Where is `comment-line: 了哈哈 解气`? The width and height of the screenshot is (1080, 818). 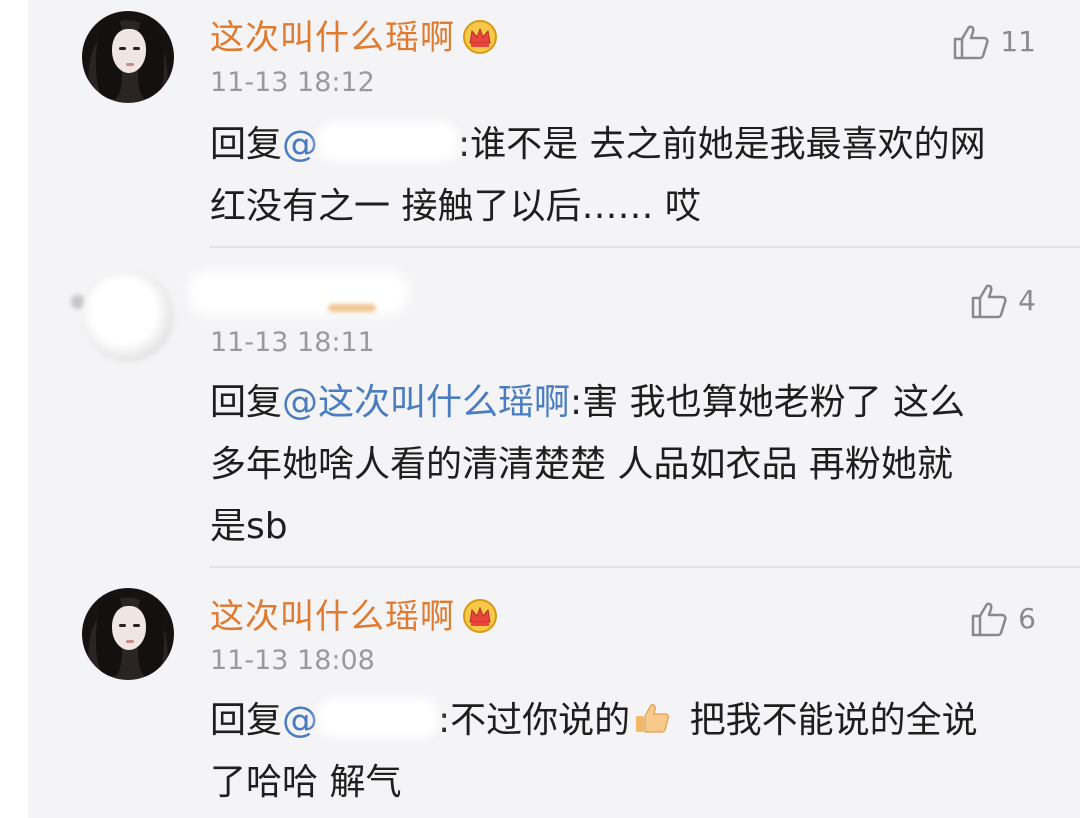
comment-line: 了哈哈 解气 is located at coordinates (306, 782).